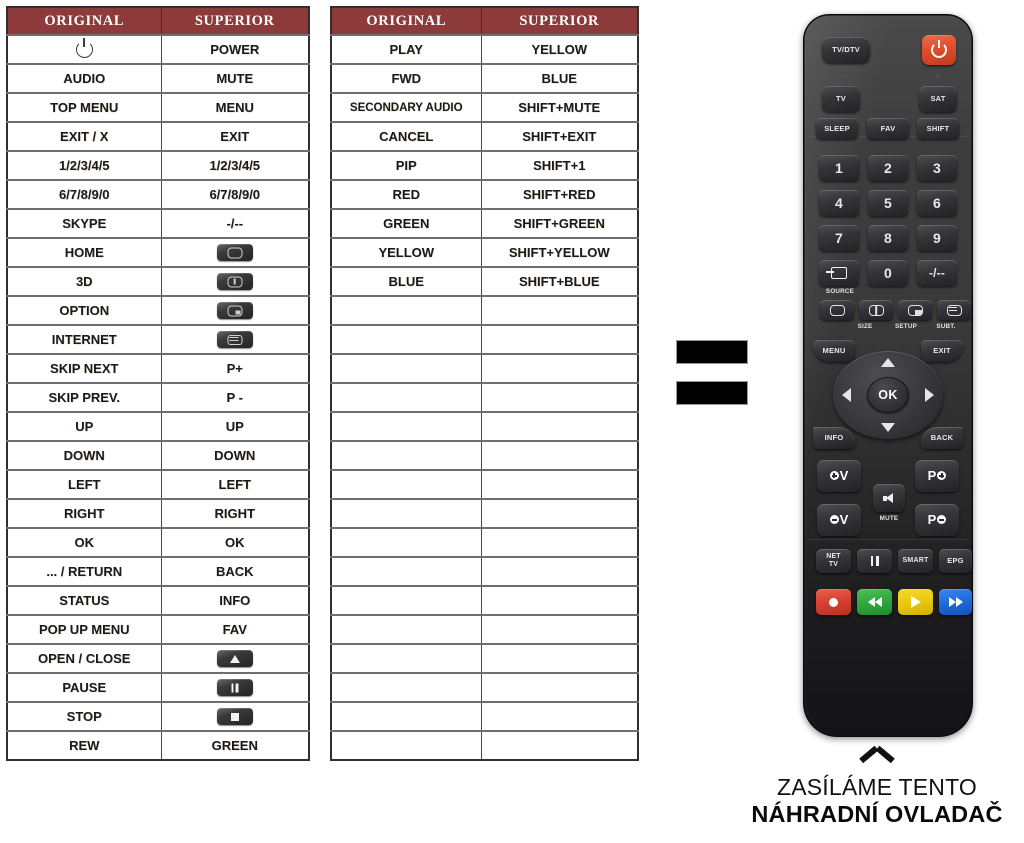  What do you see at coordinates (915, 602) in the screenshot?
I see `remote-button-play` at bounding box center [915, 602].